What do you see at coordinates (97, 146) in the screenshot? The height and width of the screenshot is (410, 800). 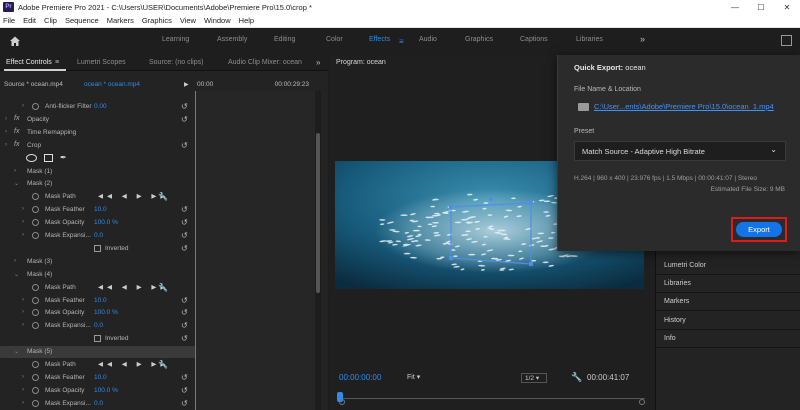 I see `effect-row: › fx Crop ↺` at bounding box center [97, 146].